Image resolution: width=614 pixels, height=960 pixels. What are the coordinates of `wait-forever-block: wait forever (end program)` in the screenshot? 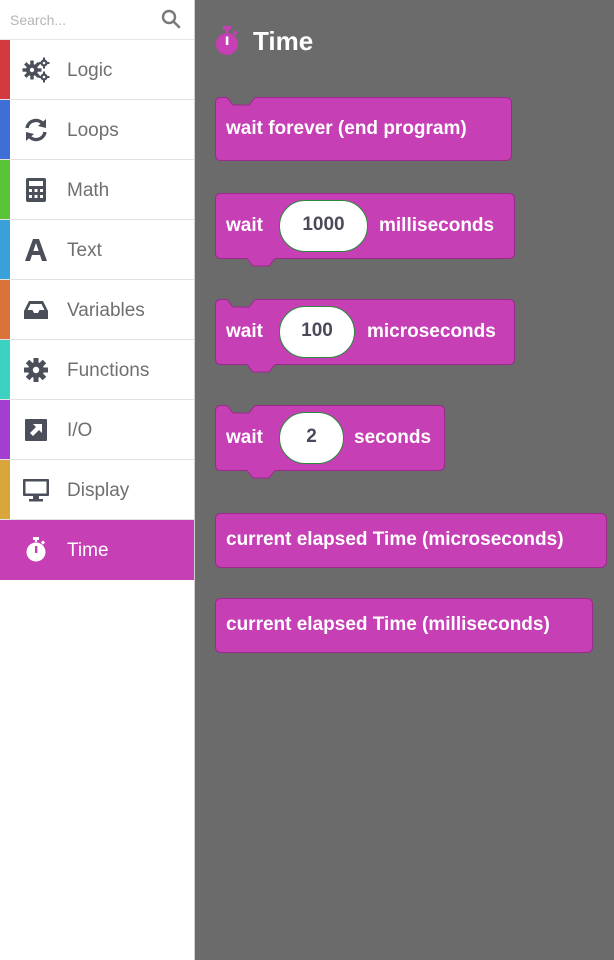 It's located at (363, 130).